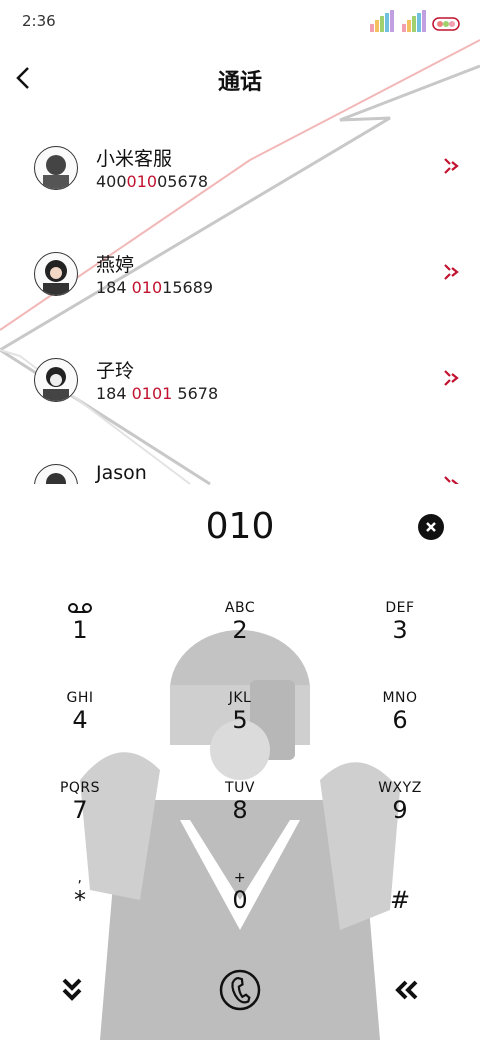 The height and width of the screenshot is (1040, 480). I want to click on bottom-bar, so click(240, 990).